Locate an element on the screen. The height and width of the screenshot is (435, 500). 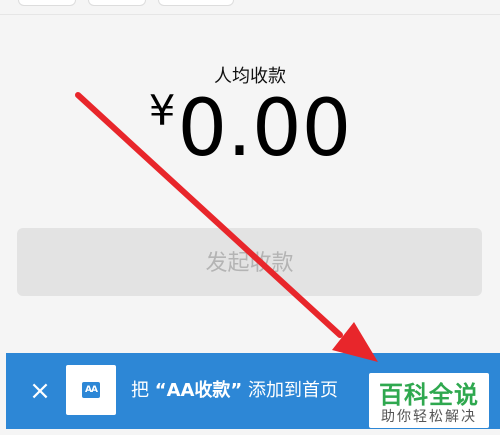
close-icon: × is located at coordinates (40, 391).